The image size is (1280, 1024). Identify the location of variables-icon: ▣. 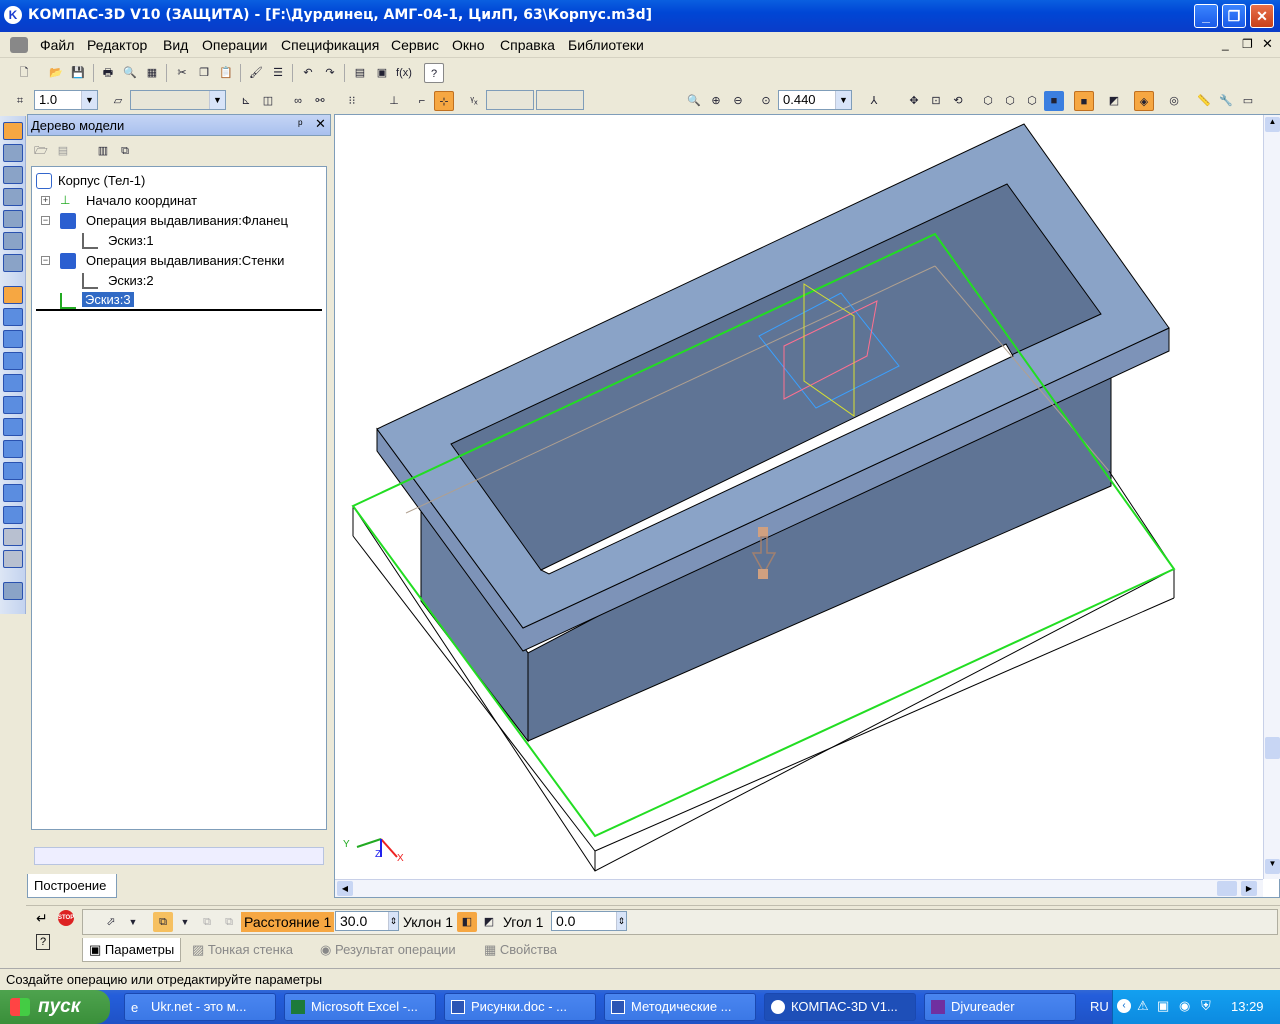
(382, 73).